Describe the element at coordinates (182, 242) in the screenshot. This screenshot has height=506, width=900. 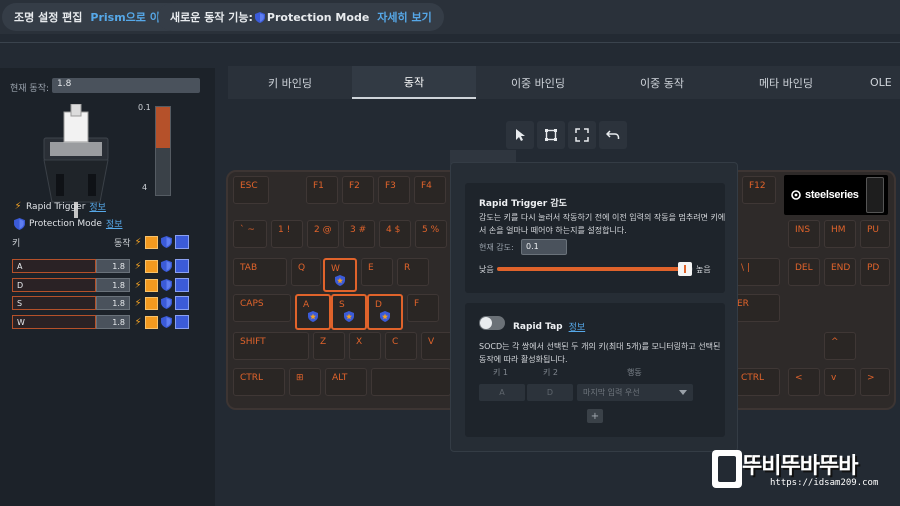
I see `protection-all-checkbox` at that location.